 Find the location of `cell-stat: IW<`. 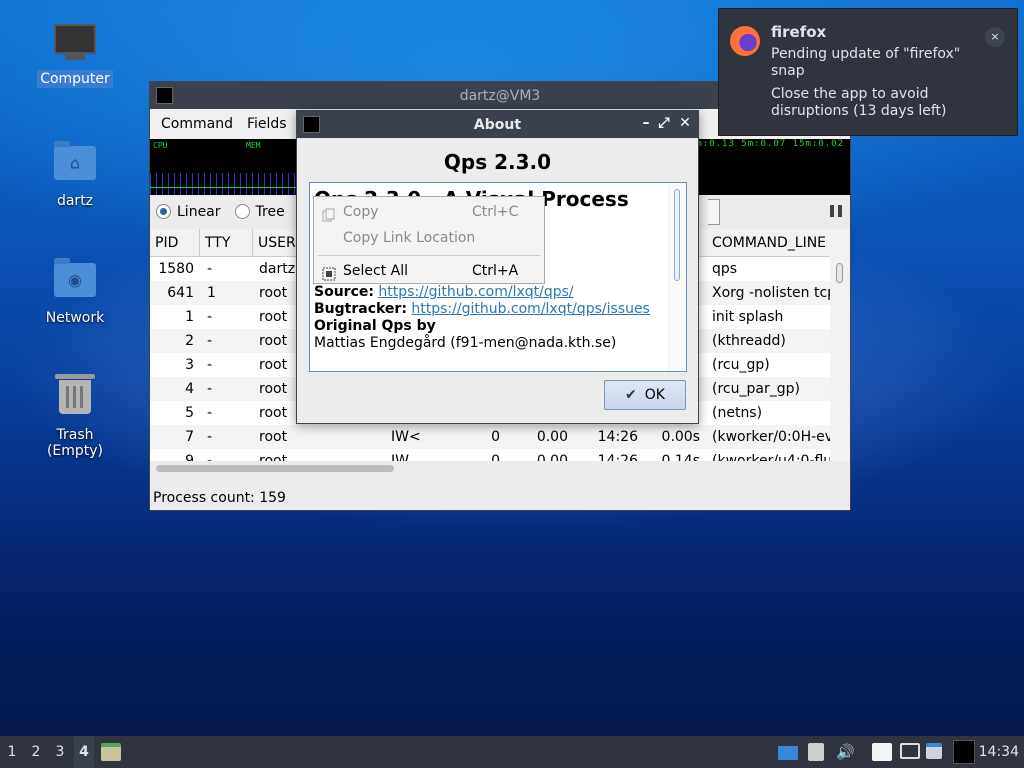

cell-stat: IW< is located at coordinates (406, 437).